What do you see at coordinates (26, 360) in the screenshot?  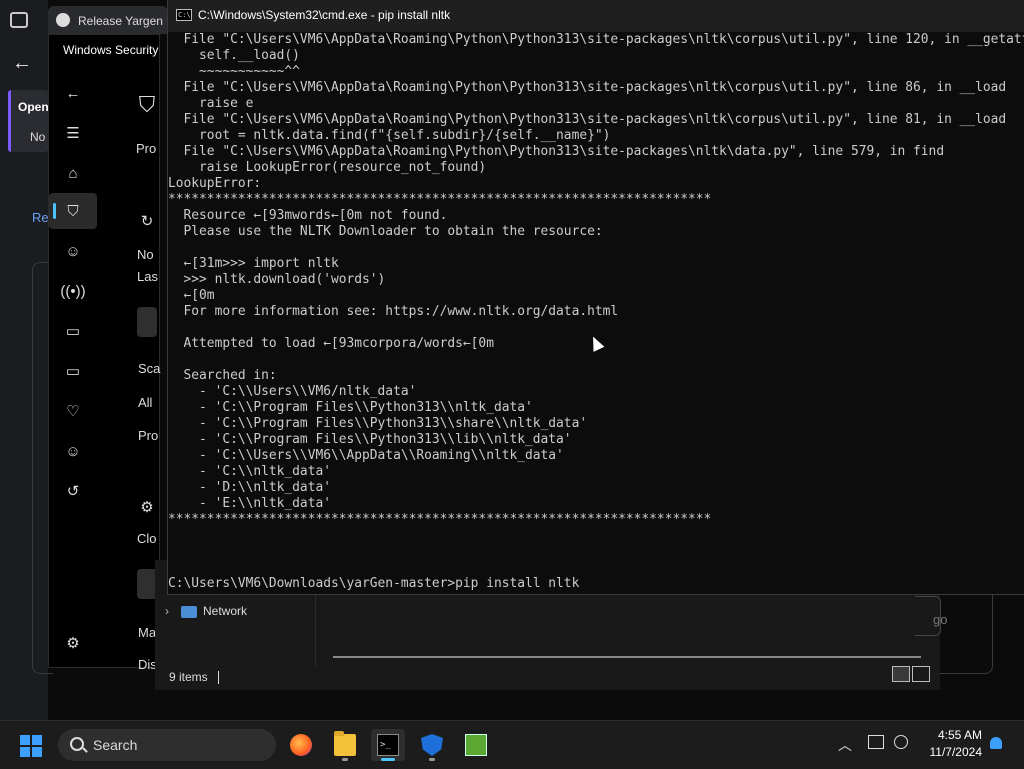 I see `browser-sidebar: ← Open No Re` at bounding box center [26, 360].